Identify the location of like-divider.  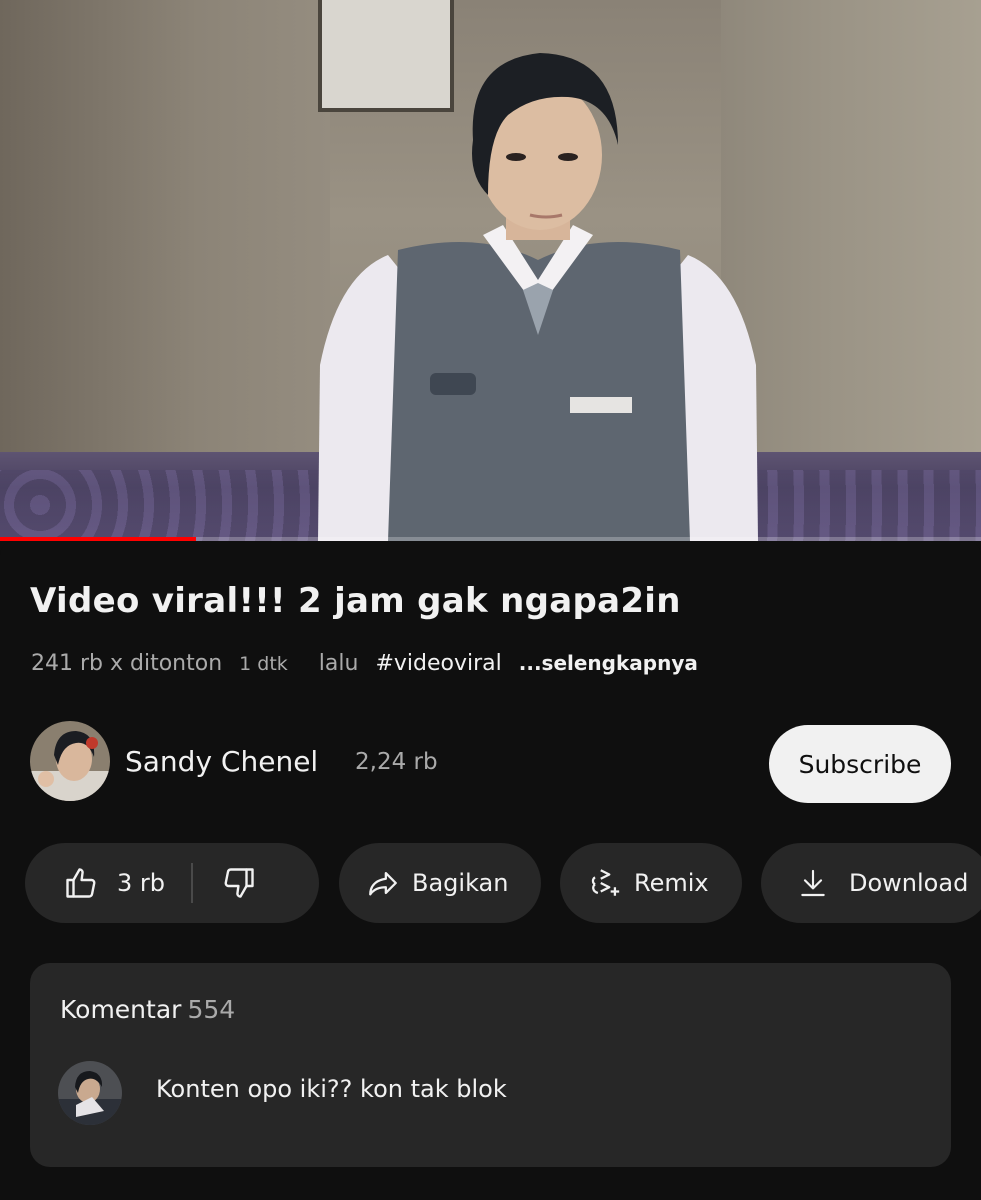
(192, 883).